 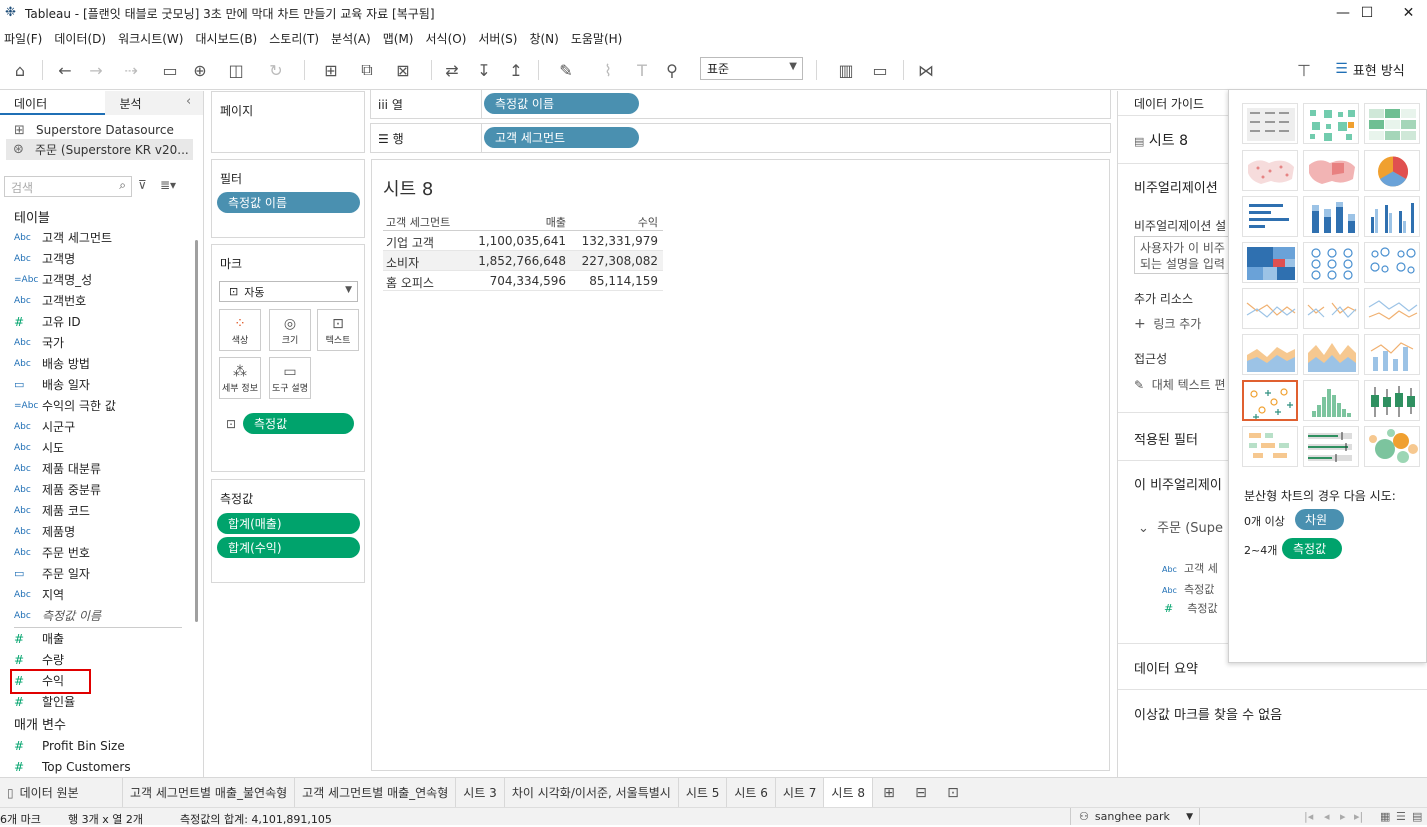 I want to click on chart-scatter-plot, so click(x=1270, y=400).